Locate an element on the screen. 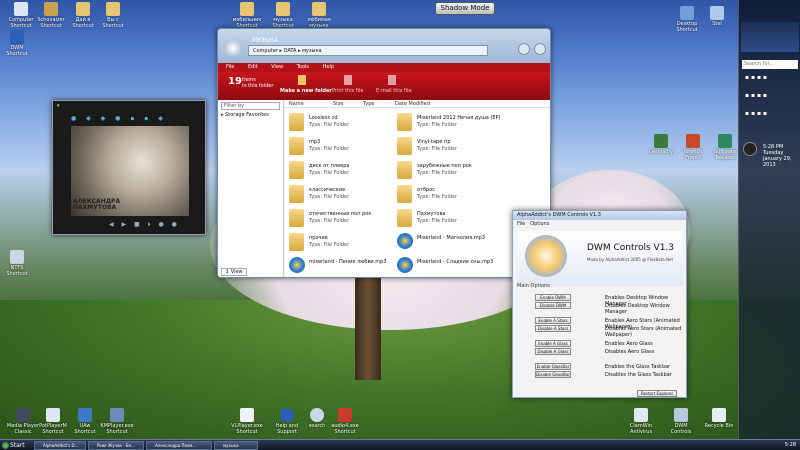  tray-clock: 5:28 is located at coordinates (790, 445).